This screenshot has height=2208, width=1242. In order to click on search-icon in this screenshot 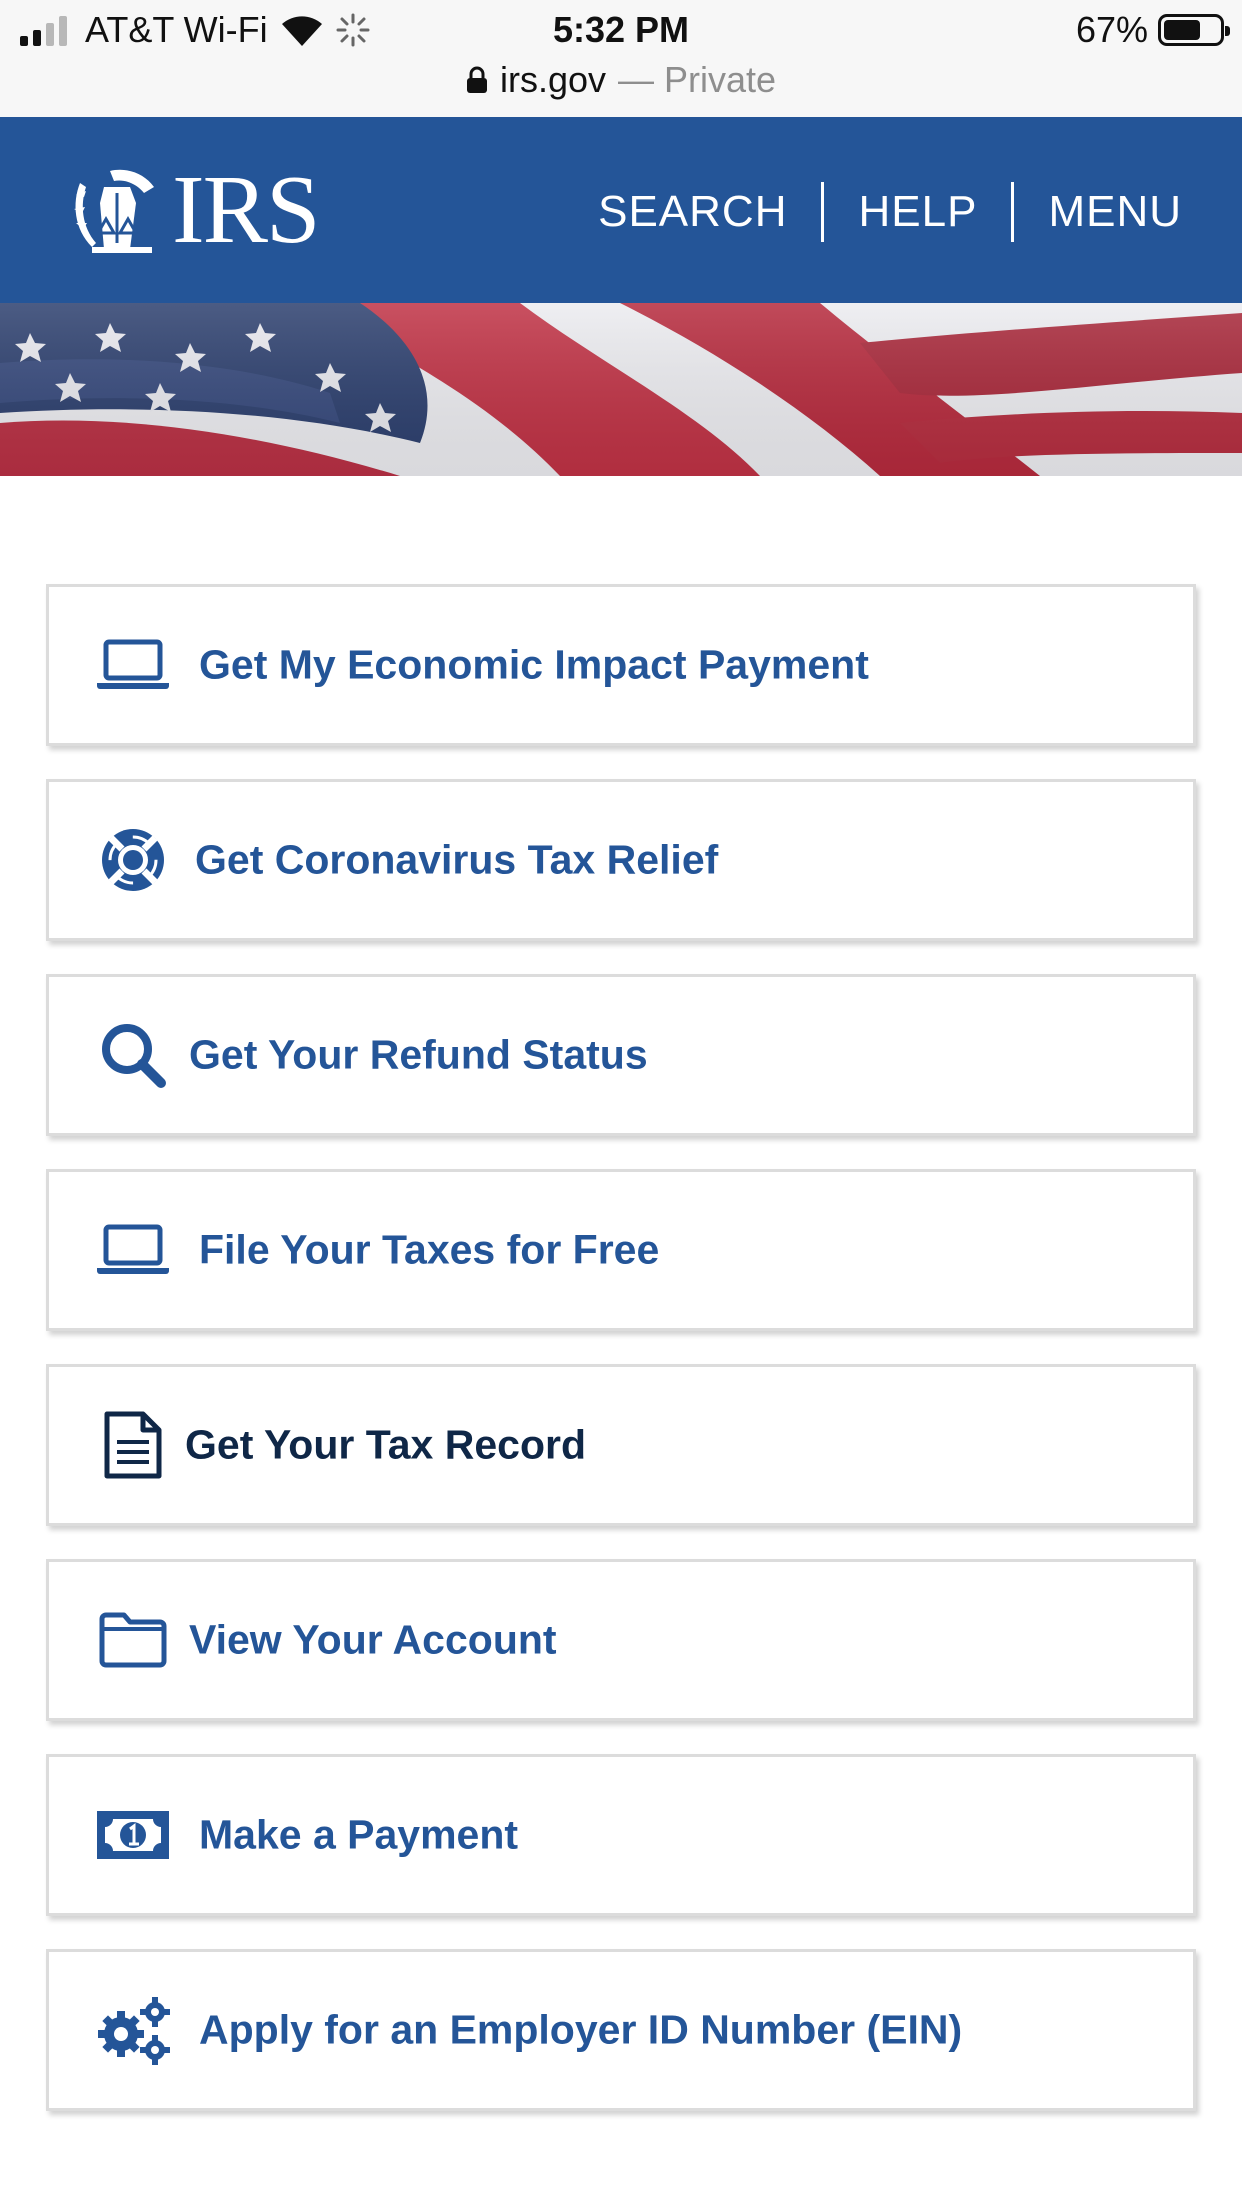, I will do `click(133, 1055)`.